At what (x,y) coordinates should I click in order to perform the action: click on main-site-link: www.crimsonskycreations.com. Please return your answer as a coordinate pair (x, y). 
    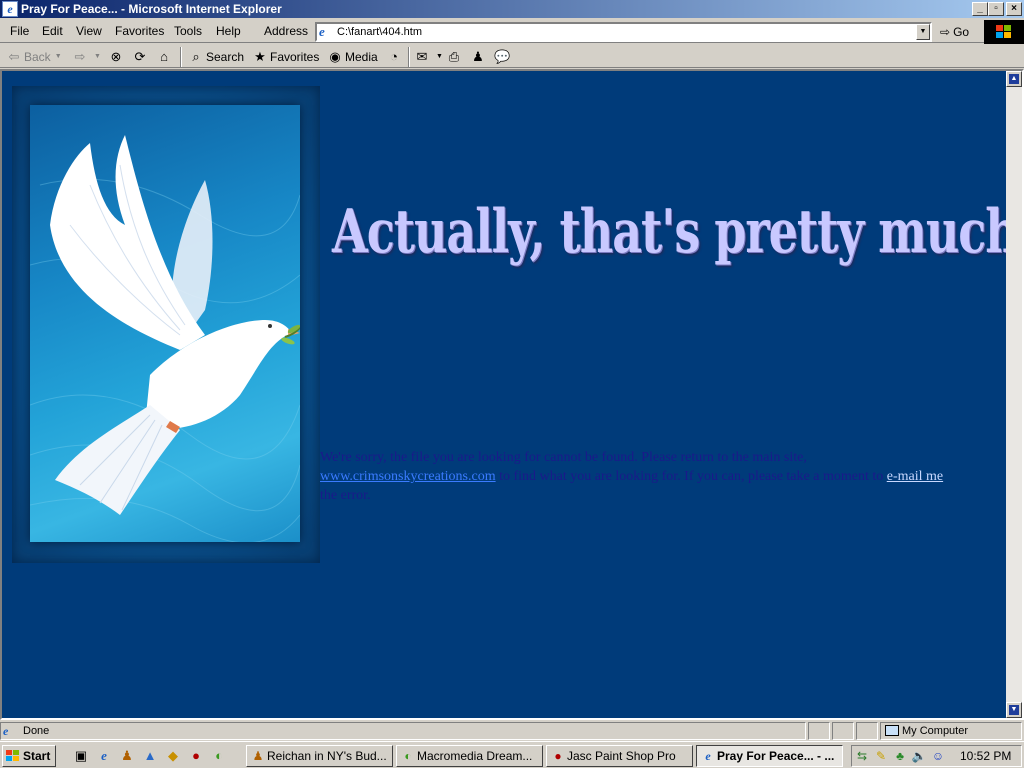
    Looking at the image, I should click on (408, 476).